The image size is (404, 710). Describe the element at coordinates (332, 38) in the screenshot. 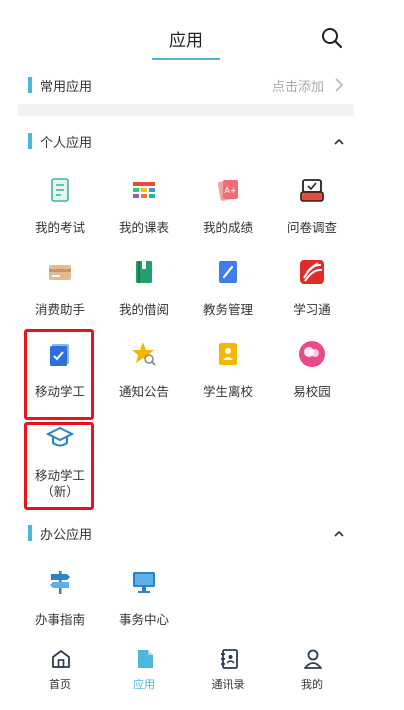

I see `search-icon` at that location.